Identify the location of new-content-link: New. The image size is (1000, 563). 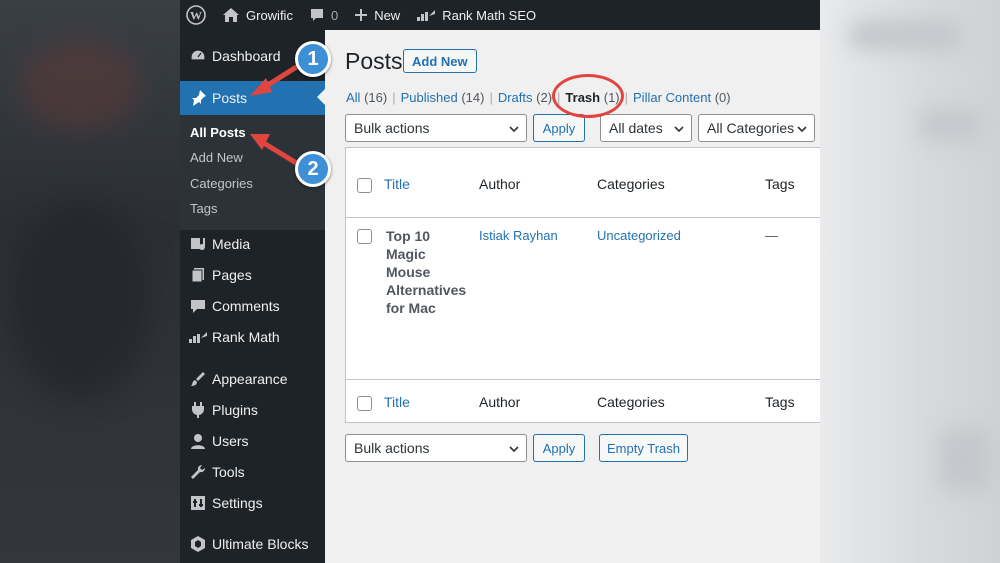
(377, 15).